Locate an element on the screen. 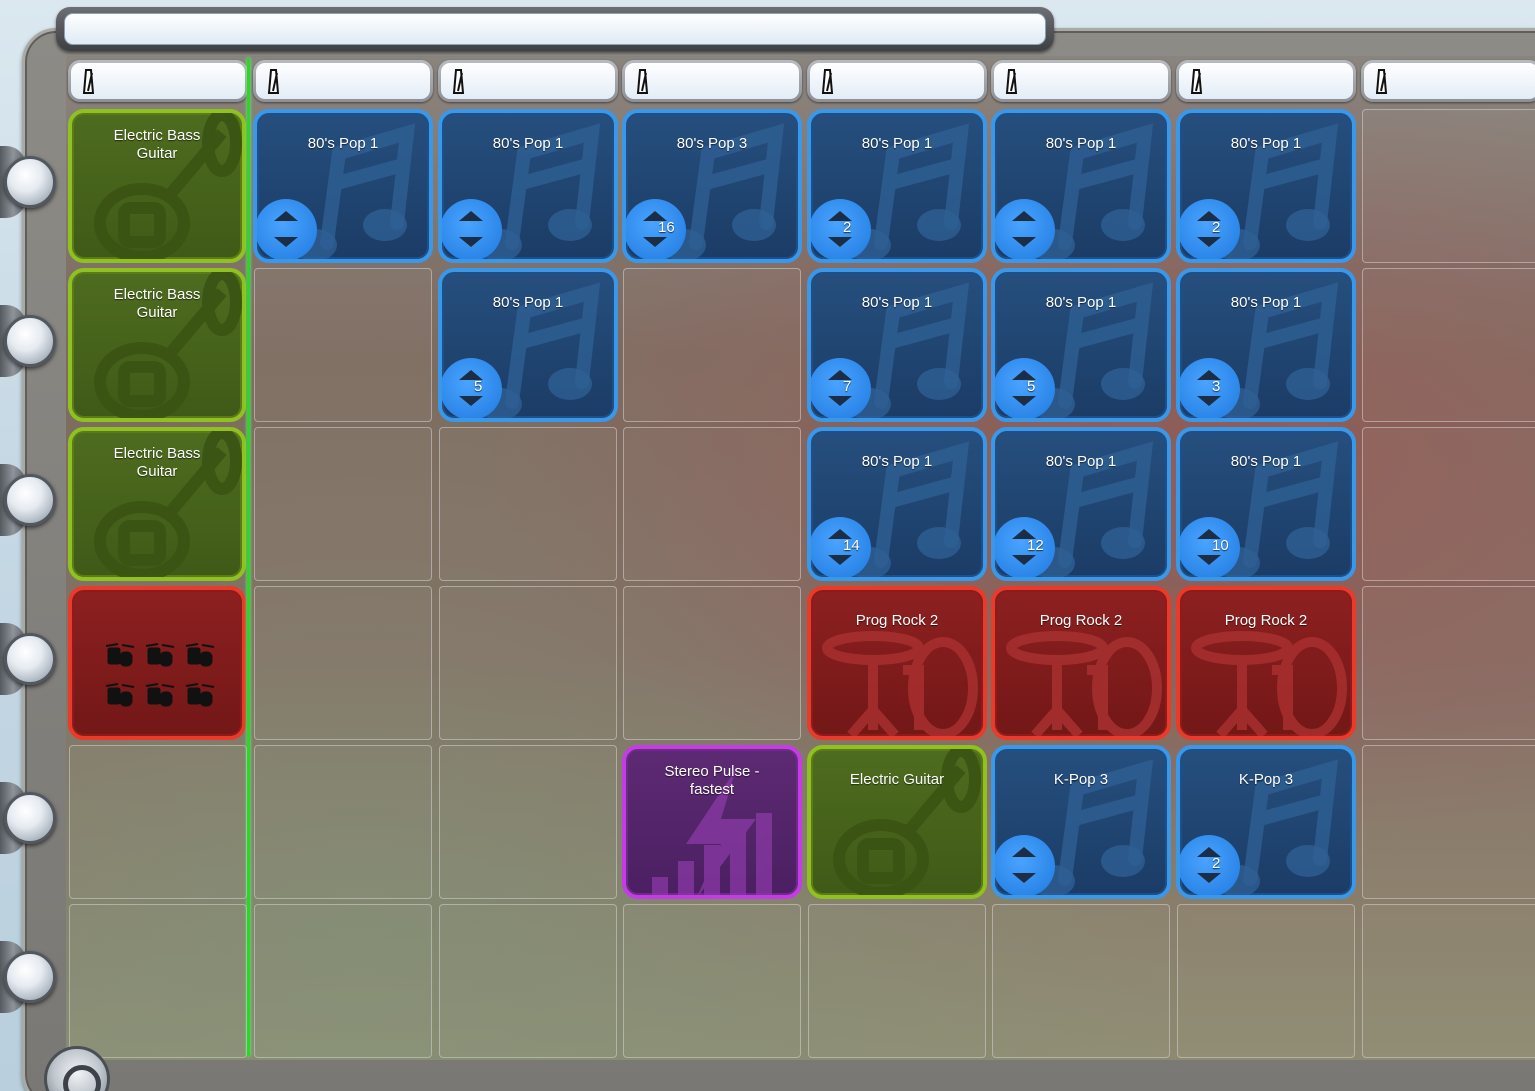 The height and width of the screenshot is (1091, 1535). loop-count-stepper: 16 is located at coordinates (656, 229).